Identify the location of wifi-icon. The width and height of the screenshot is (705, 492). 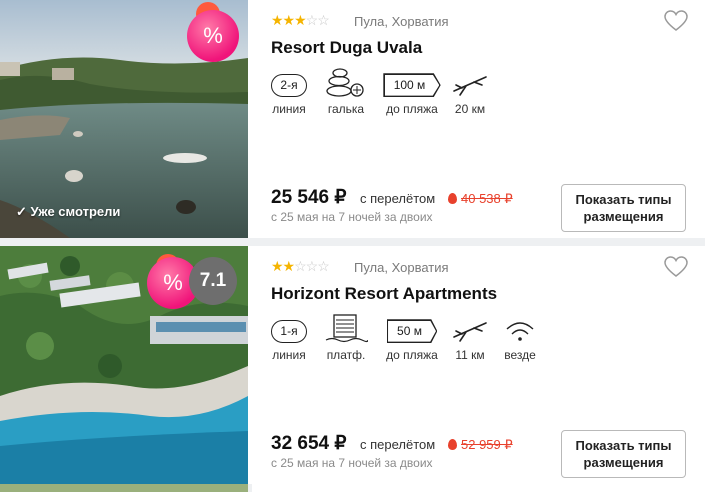
(520, 331).